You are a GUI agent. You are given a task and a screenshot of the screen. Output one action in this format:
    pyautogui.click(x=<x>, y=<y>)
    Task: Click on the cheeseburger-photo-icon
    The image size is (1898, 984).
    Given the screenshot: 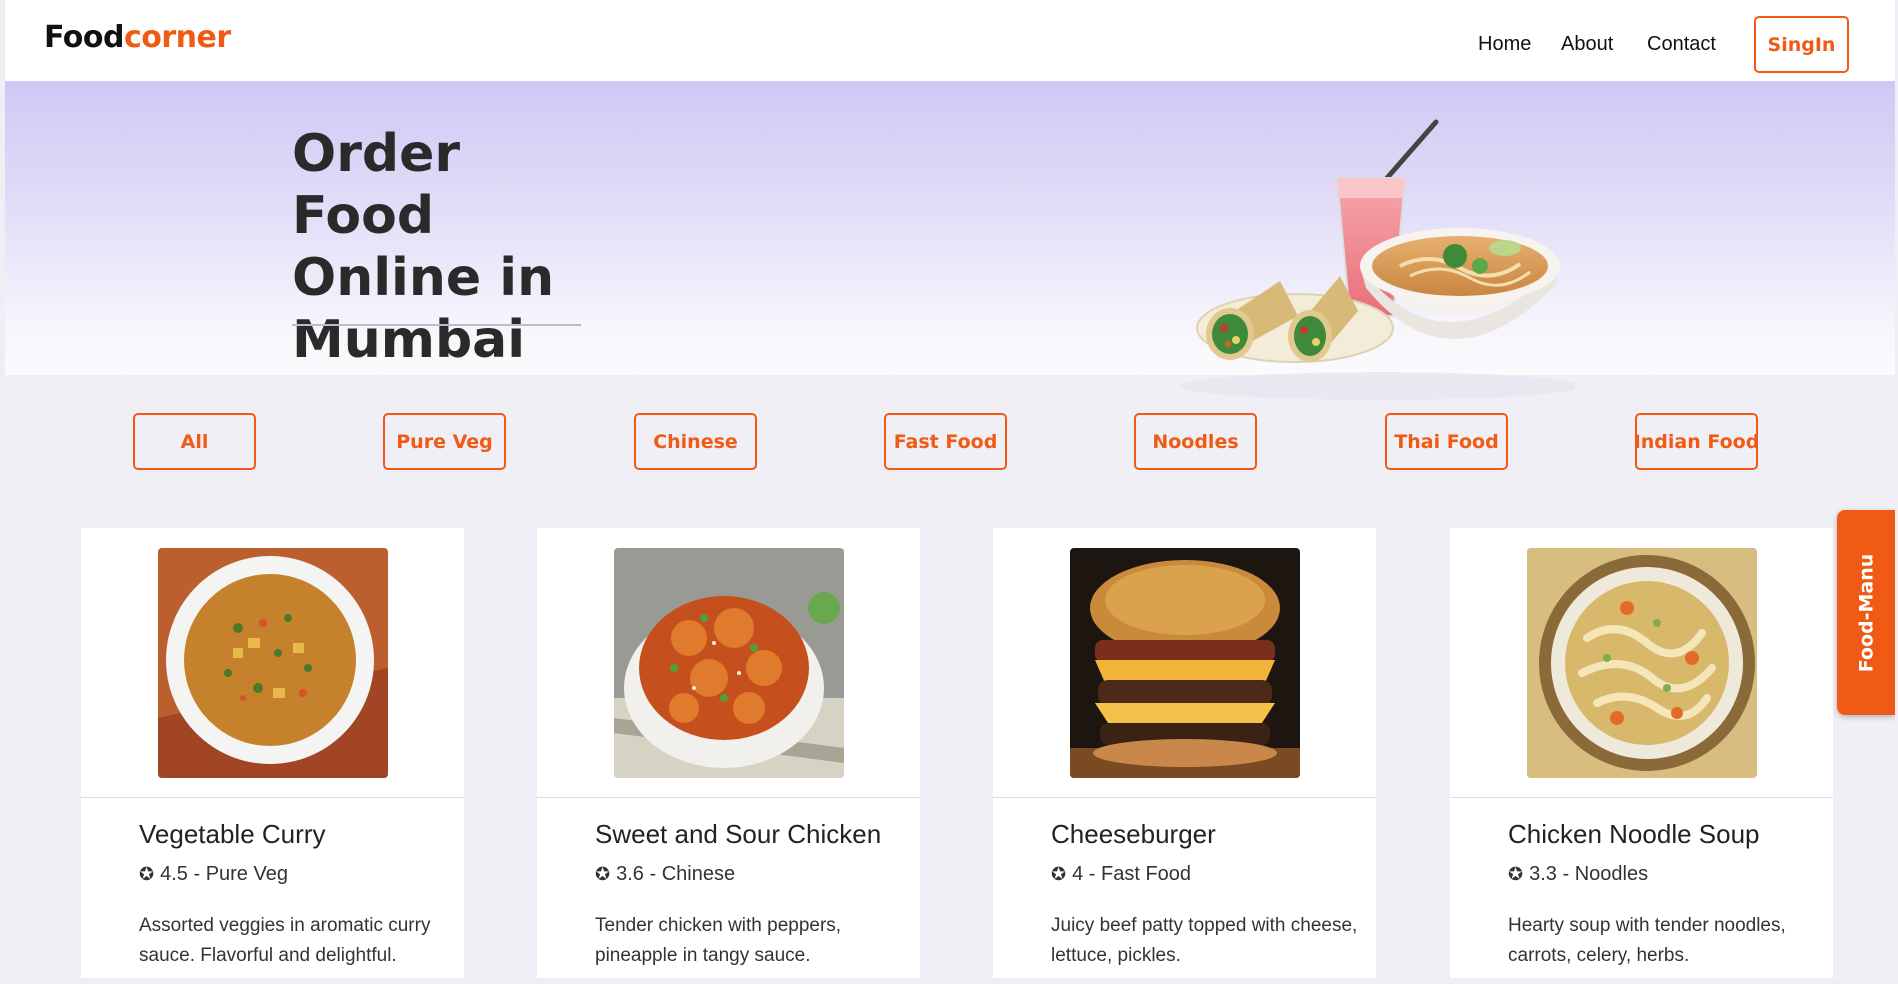 What is the action you would take?
    pyautogui.click(x=1185, y=663)
    